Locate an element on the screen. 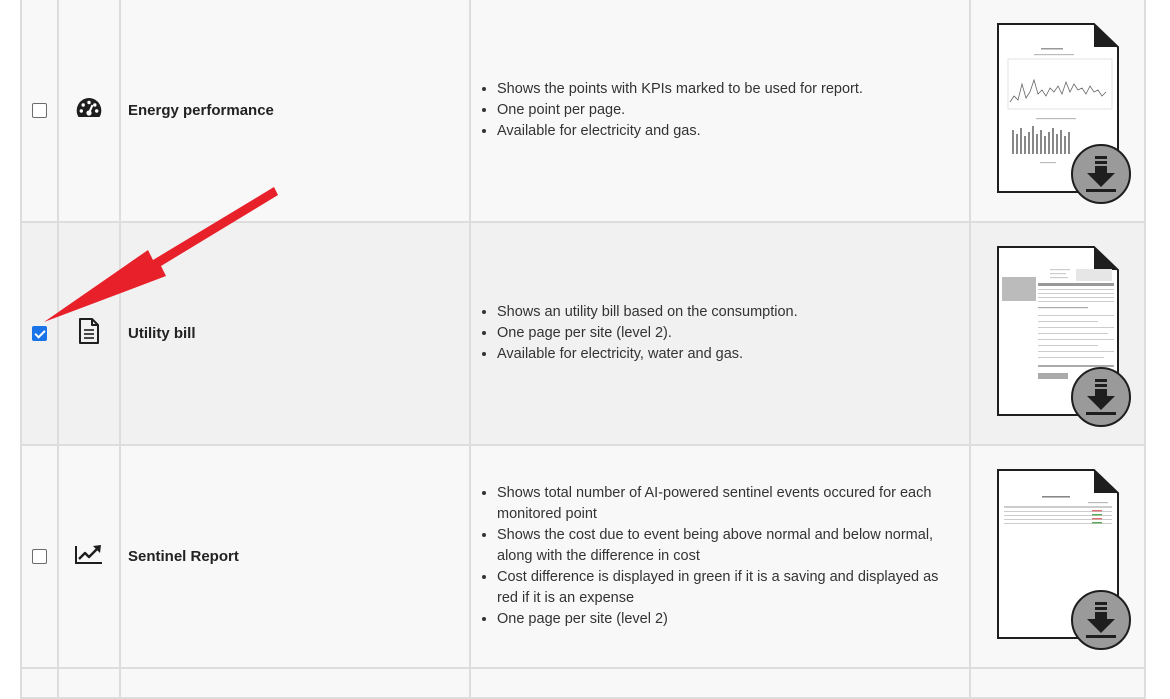 The height and width of the screenshot is (699, 1170). select-checkbox-sentinel-report is located at coordinates (39, 556).